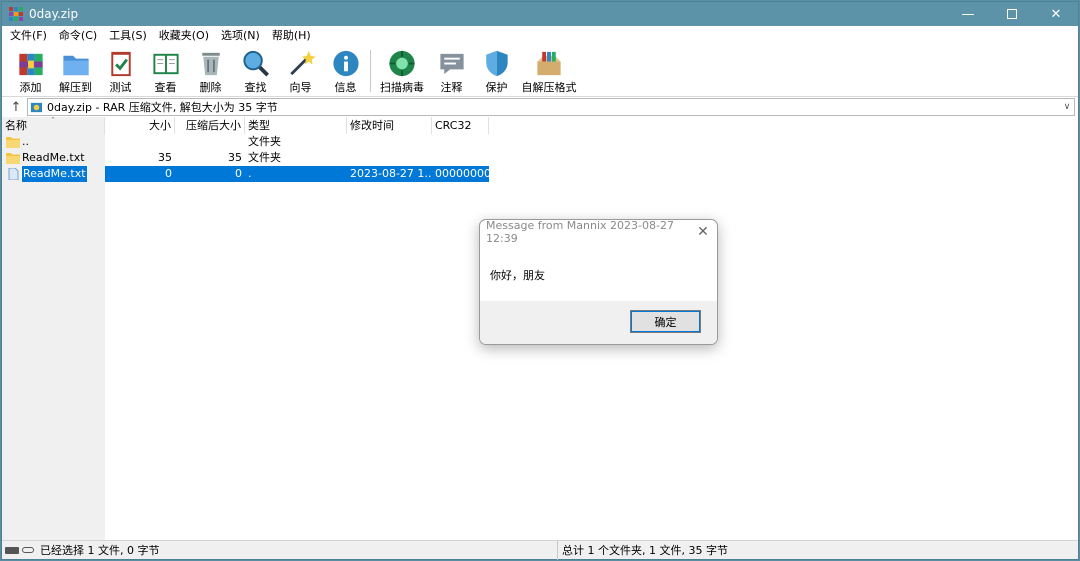 The height and width of the screenshot is (561, 1080). What do you see at coordinates (496, 63) in the screenshot?
I see `shield-icon` at bounding box center [496, 63].